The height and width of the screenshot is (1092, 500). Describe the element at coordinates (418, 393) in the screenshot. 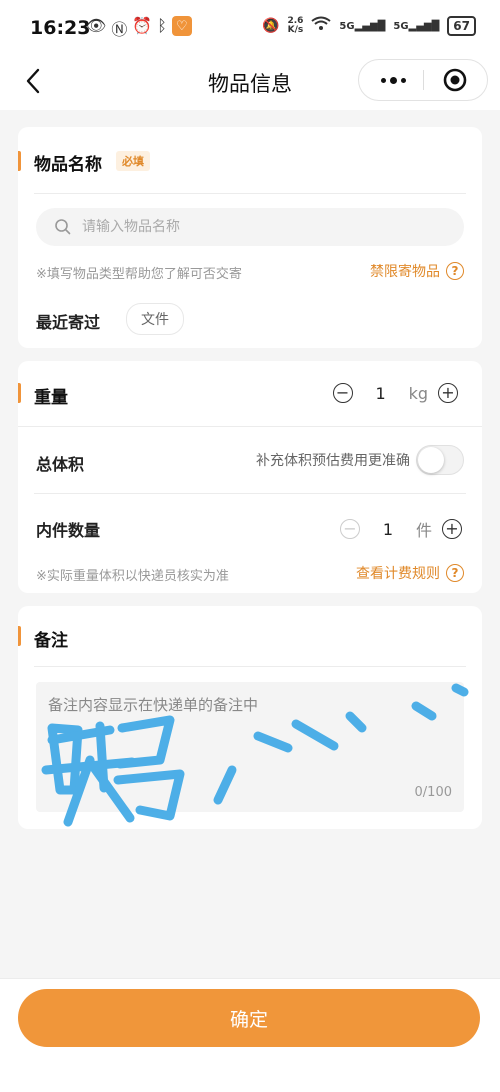

I see `weight-unit: kg` at that location.